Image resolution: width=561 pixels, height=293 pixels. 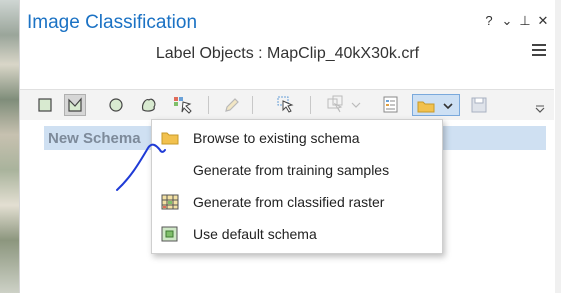 I want to click on raster-grid-icon, so click(x=170, y=202).